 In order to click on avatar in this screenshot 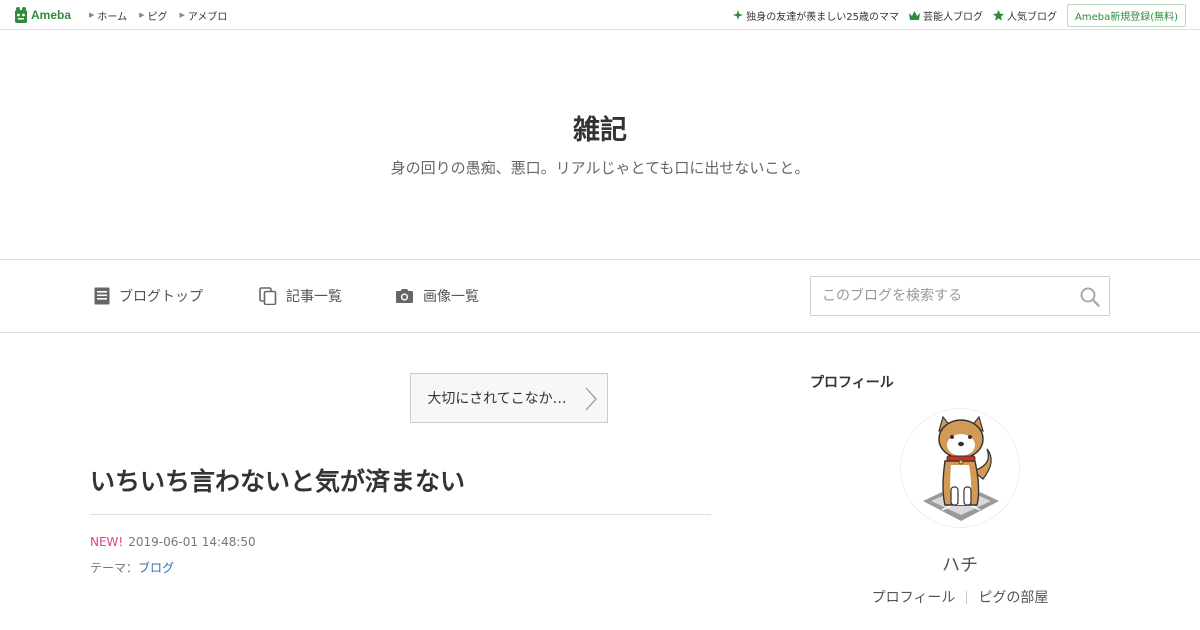, I will do `click(960, 468)`.